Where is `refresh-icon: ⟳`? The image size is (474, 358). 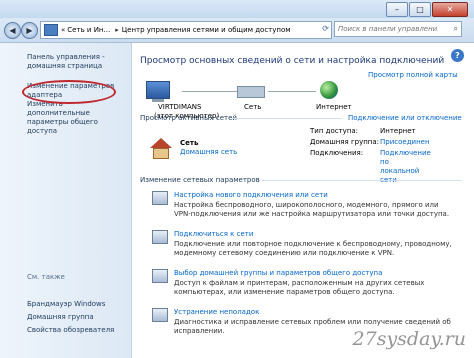 refresh-icon: ⟳ is located at coordinates (325, 28).